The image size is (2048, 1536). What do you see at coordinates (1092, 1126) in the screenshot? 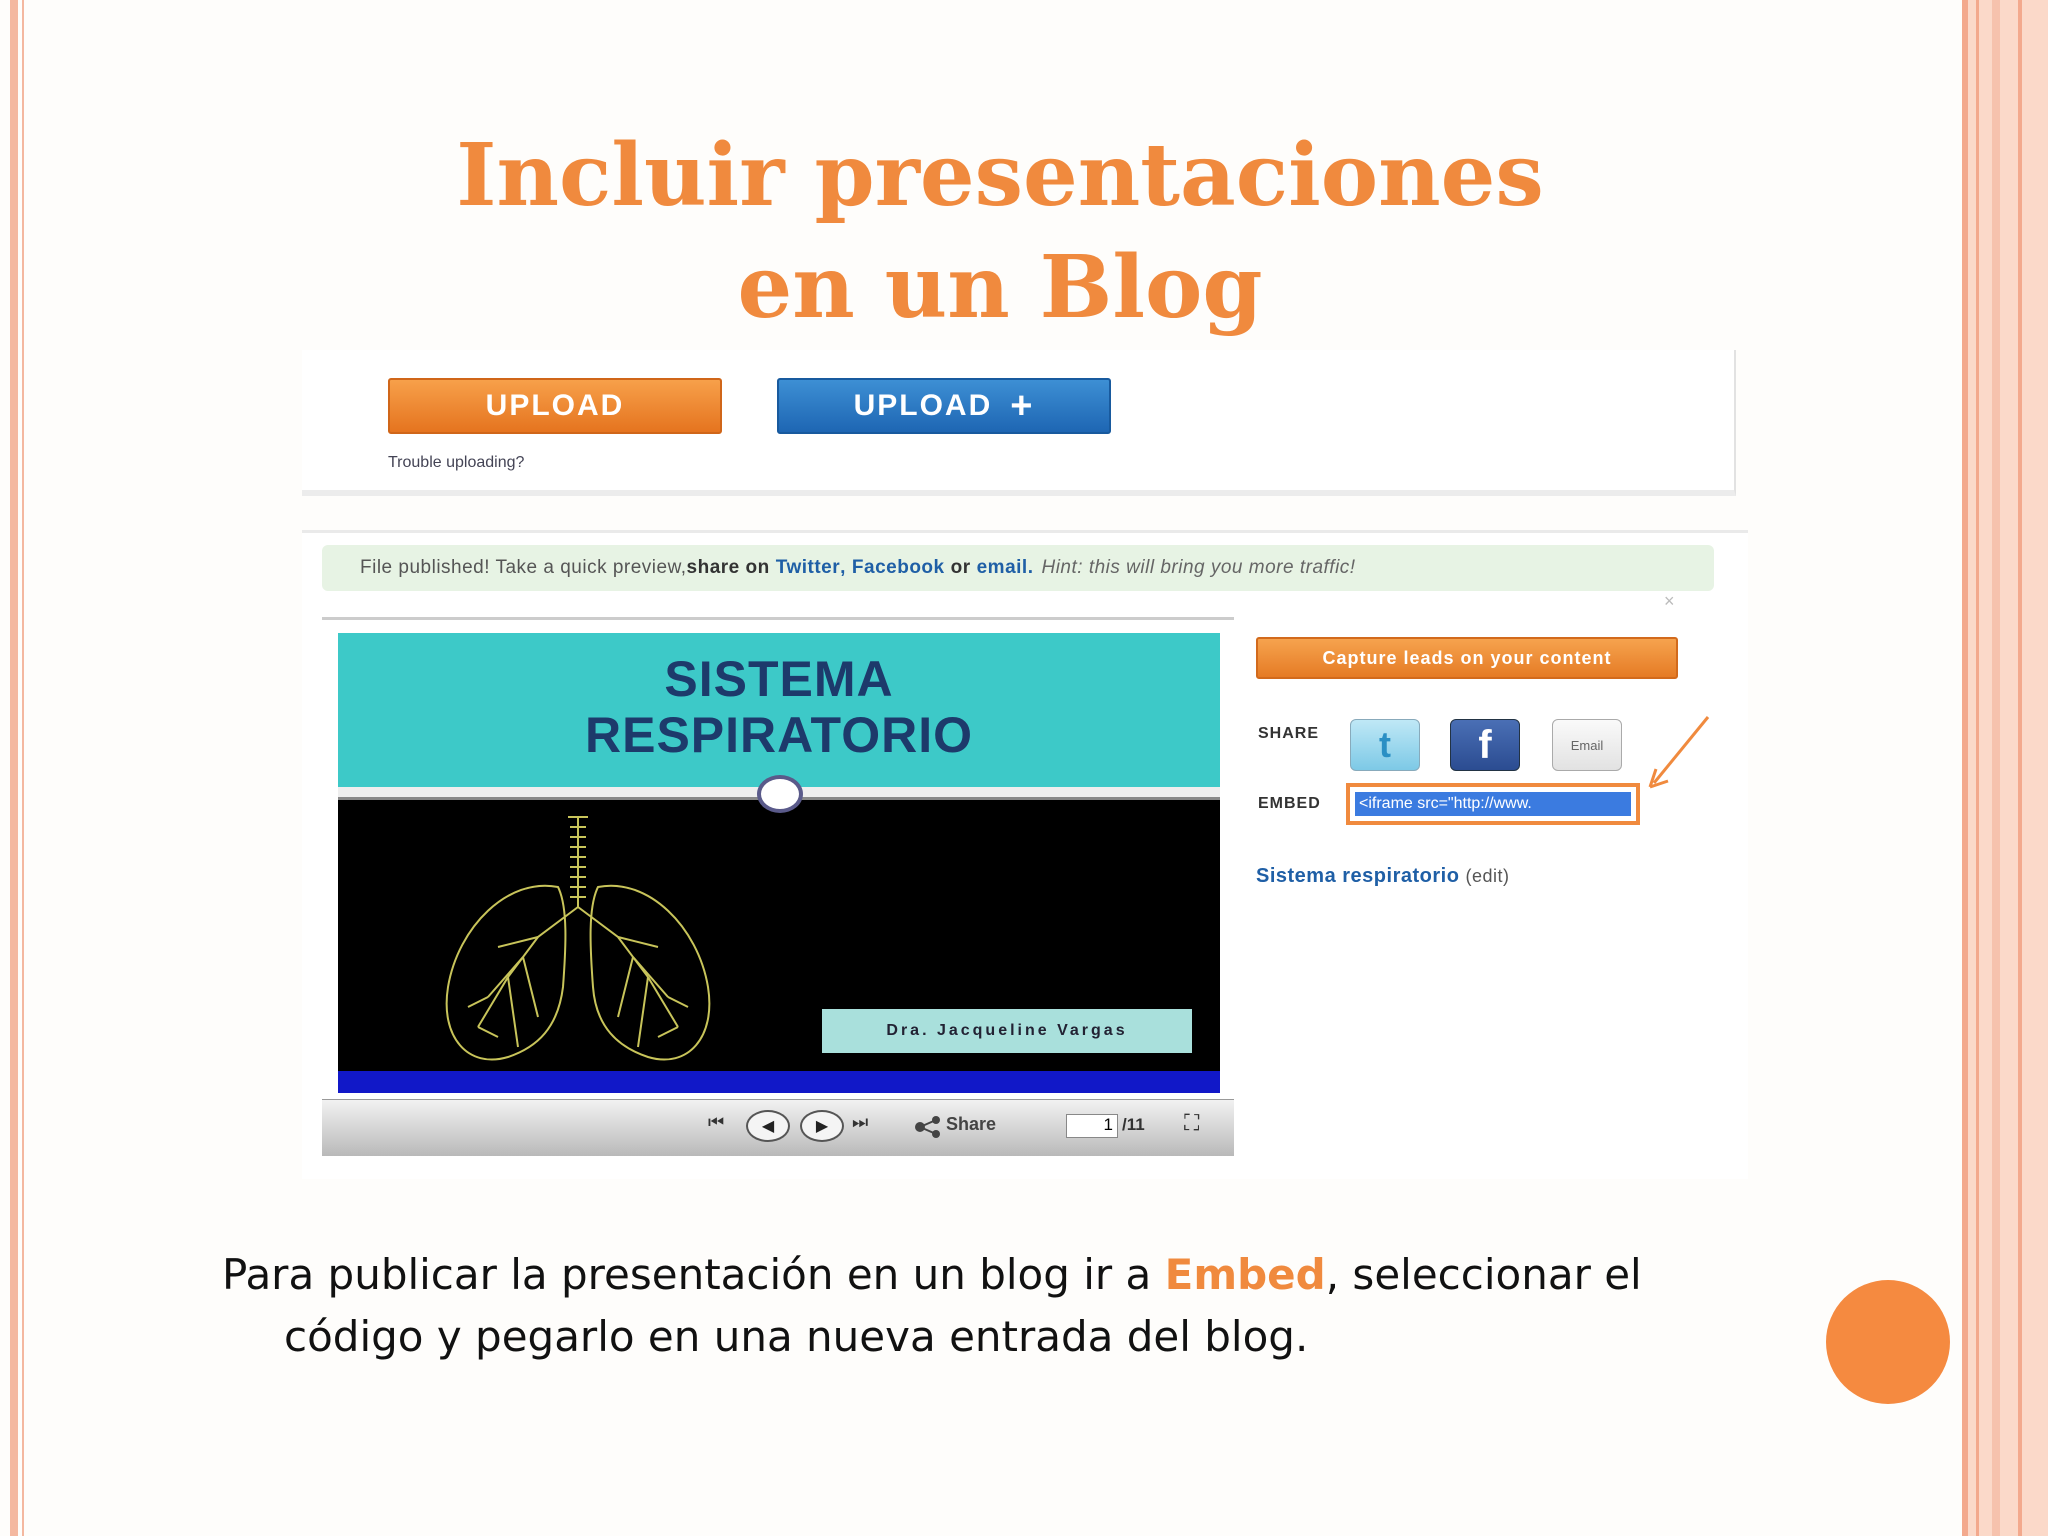
I see `page-number-input: 1` at bounding box center [1092, 1126].